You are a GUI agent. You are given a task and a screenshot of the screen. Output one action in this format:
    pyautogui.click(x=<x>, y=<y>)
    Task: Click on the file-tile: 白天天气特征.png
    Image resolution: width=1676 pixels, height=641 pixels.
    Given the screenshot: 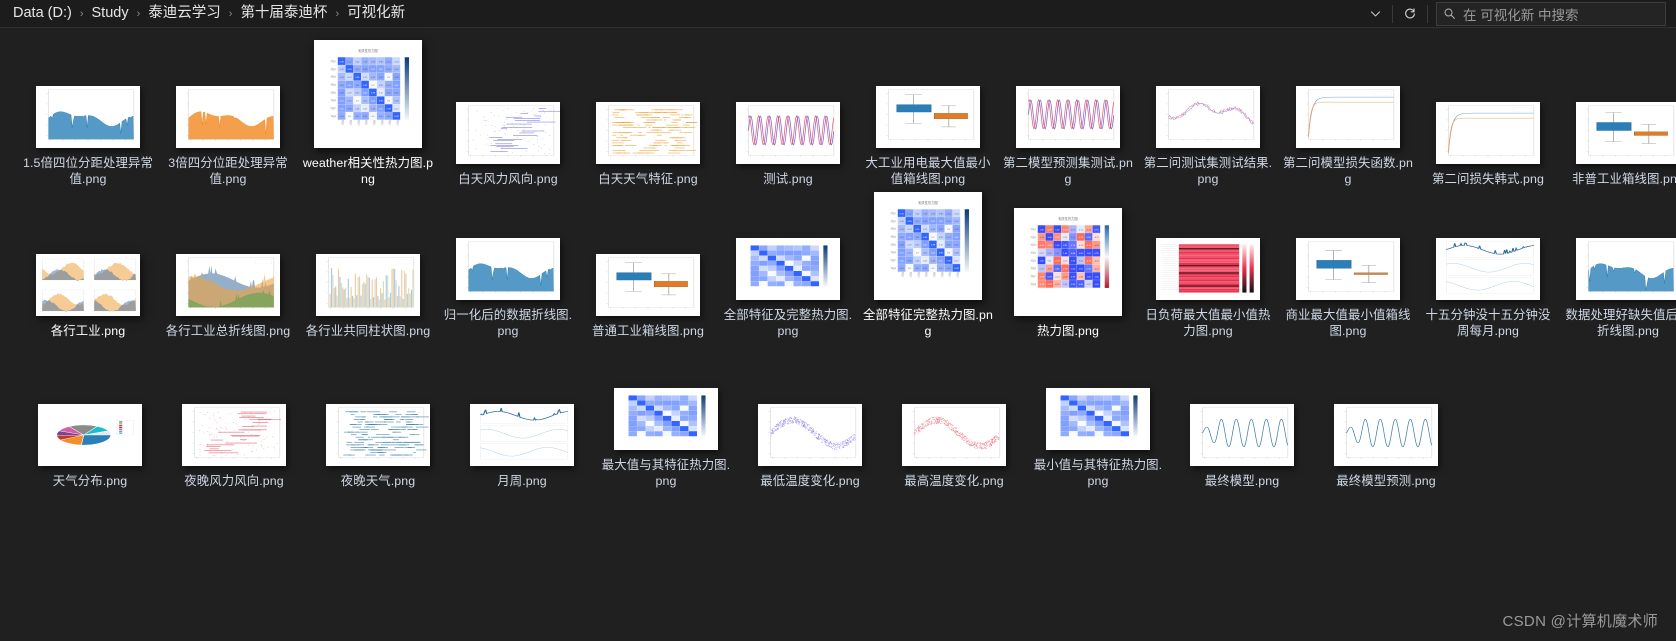 What is the action you would take?
    pyautogui.click(x=648, y=117)
    